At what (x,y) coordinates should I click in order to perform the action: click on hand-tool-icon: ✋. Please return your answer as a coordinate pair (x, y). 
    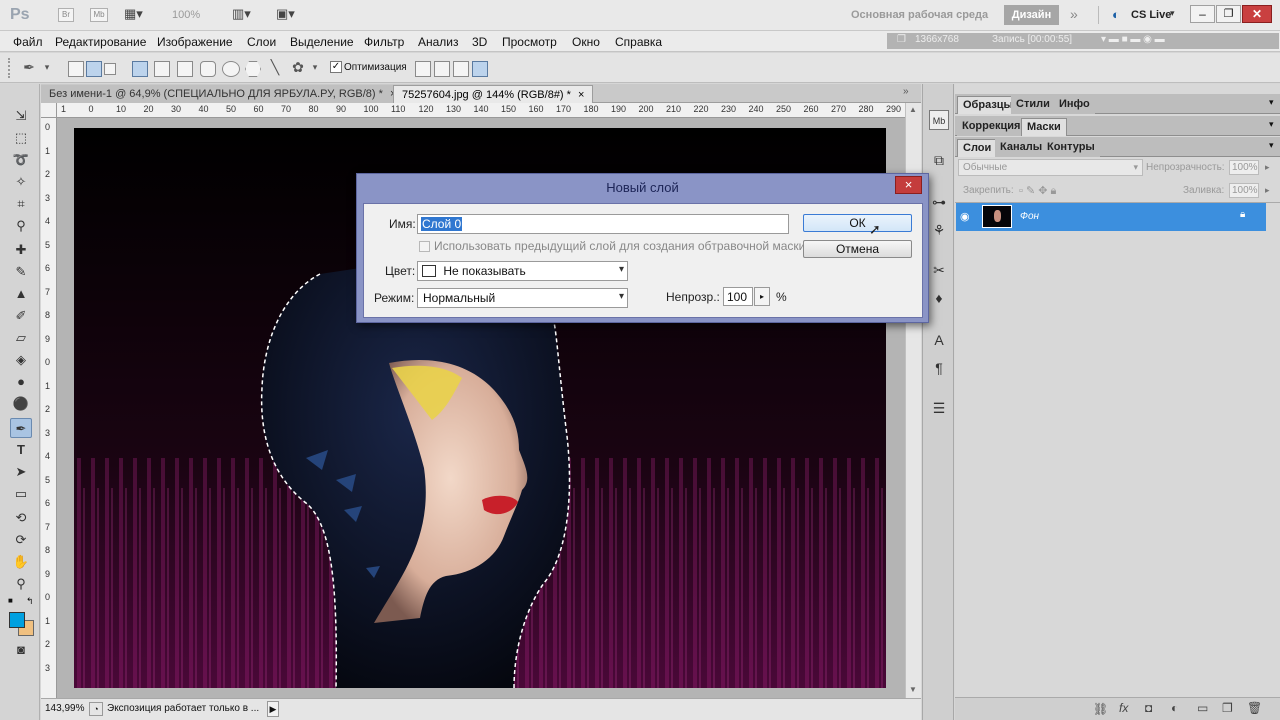
    Looking at the image, I should click on (21, 562).